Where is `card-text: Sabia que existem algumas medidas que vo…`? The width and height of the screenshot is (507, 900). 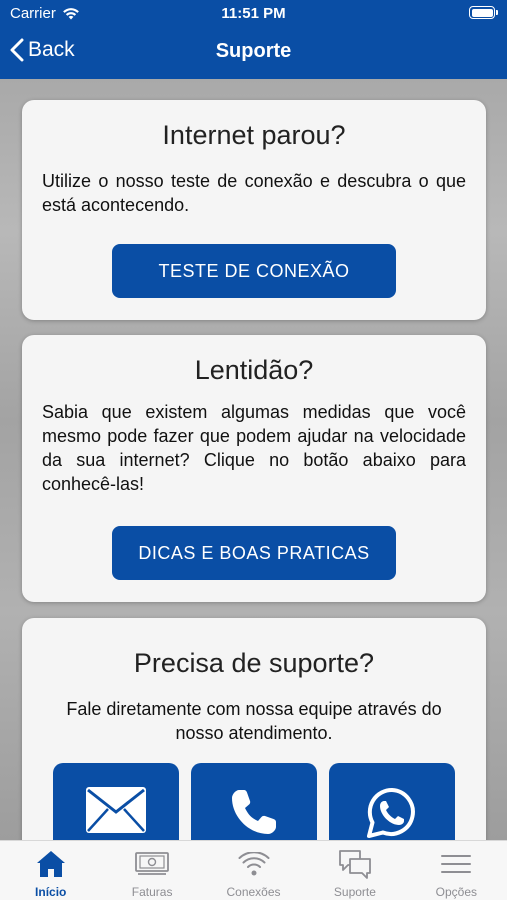
card-text: Sabia que existem algumas medidas que vo… is located at coordinates (254, 448).